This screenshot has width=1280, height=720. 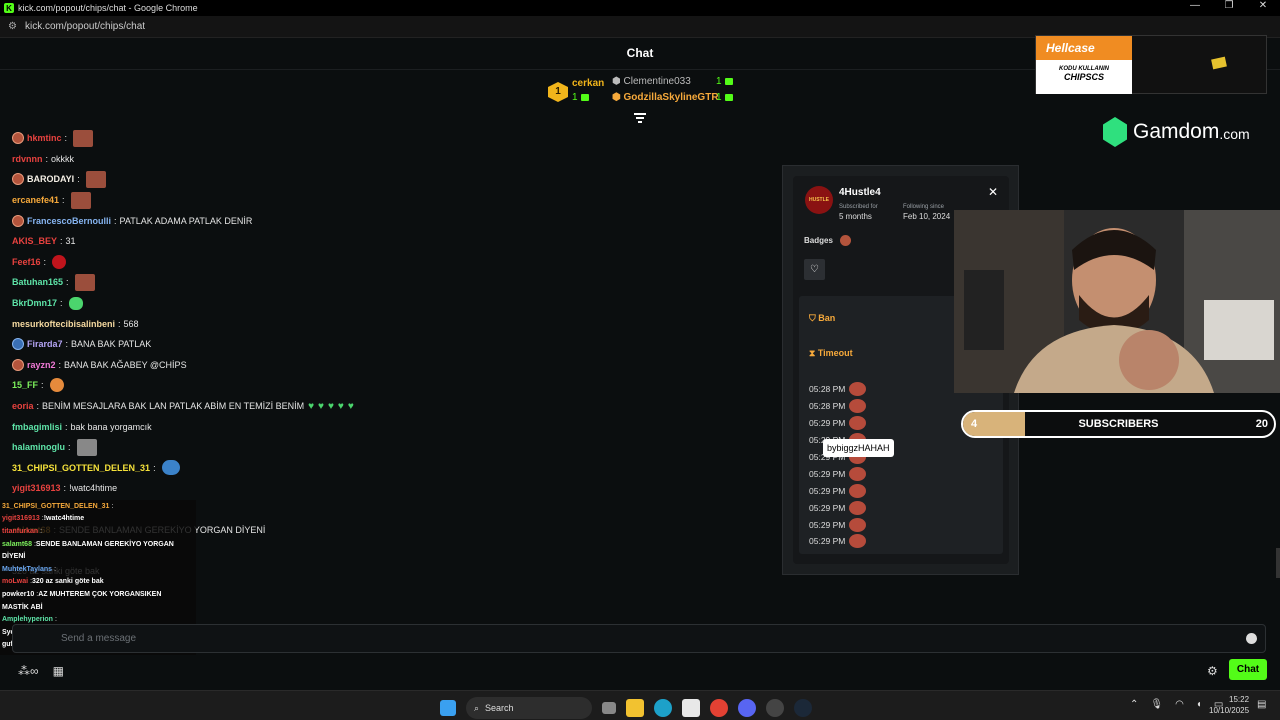 What do you see at coordinates (45, 344) in the screenshot?
I see `chat-username: Firarda7` at bounding box center [45, 344].